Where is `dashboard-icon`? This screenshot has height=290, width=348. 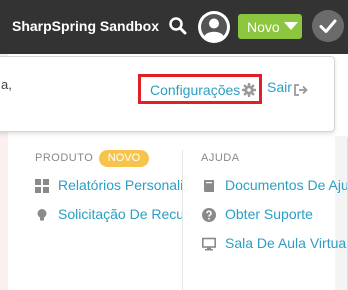 dashboard-icon is located at coordinates (42, 186).